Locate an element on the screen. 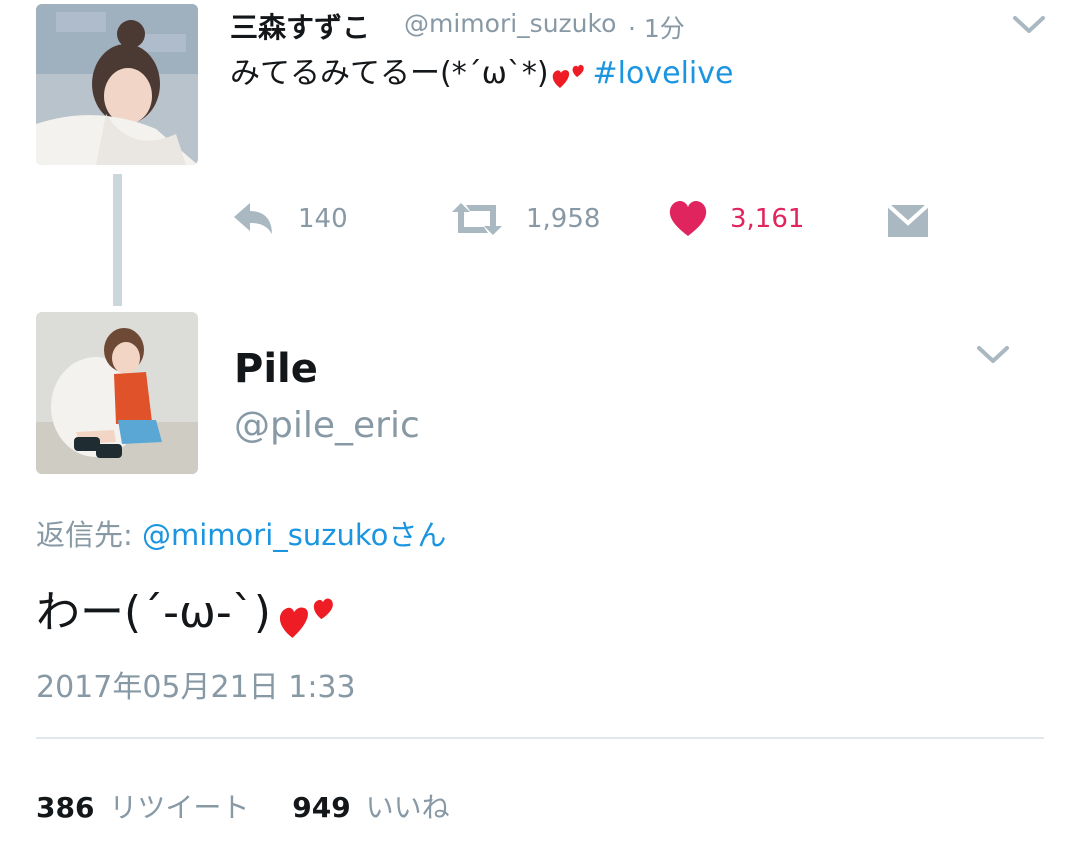 The height and width of the screenshot is (848, 1080). message-icon is located at coordinates (908, 221).